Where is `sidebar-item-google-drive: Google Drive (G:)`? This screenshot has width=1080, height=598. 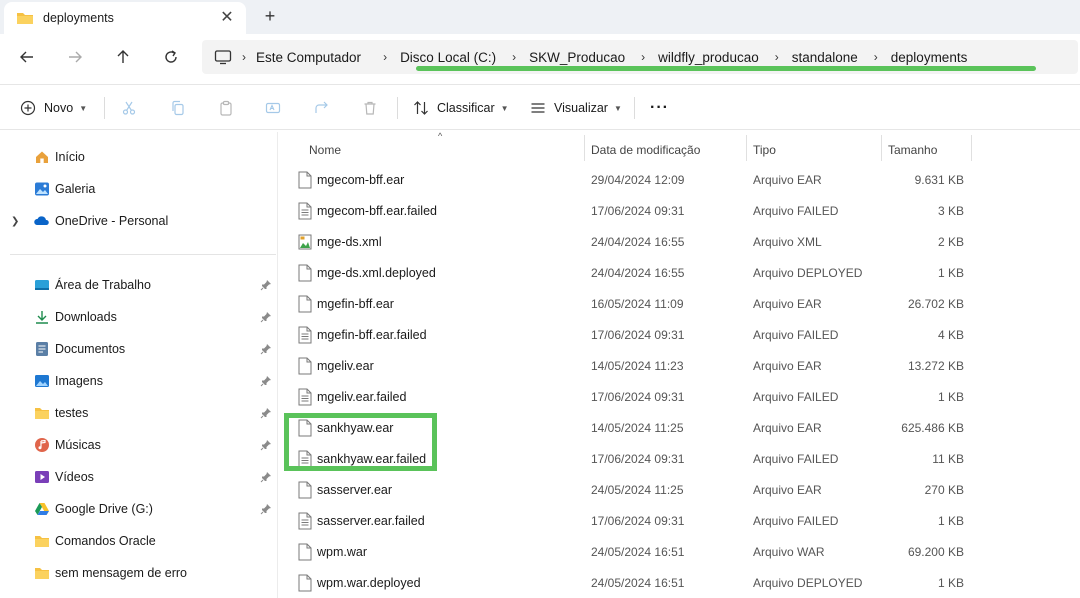 sidebar-item-google-drive: Google Drive (G:) is located at coordinates (139, 509).